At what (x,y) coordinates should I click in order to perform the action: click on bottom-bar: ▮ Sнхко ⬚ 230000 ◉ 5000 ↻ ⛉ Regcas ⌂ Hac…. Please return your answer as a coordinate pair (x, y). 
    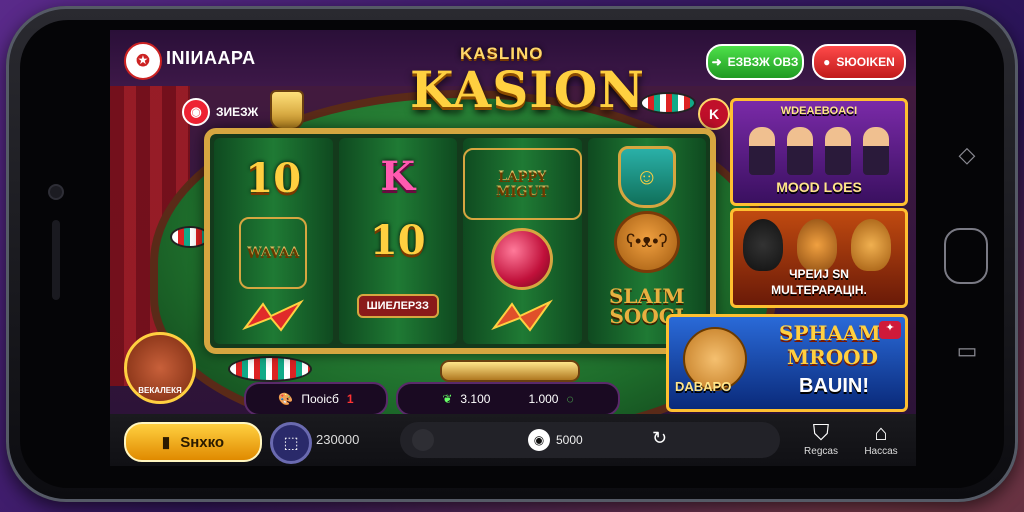
    Looking at the image, I should click on (513, 440).